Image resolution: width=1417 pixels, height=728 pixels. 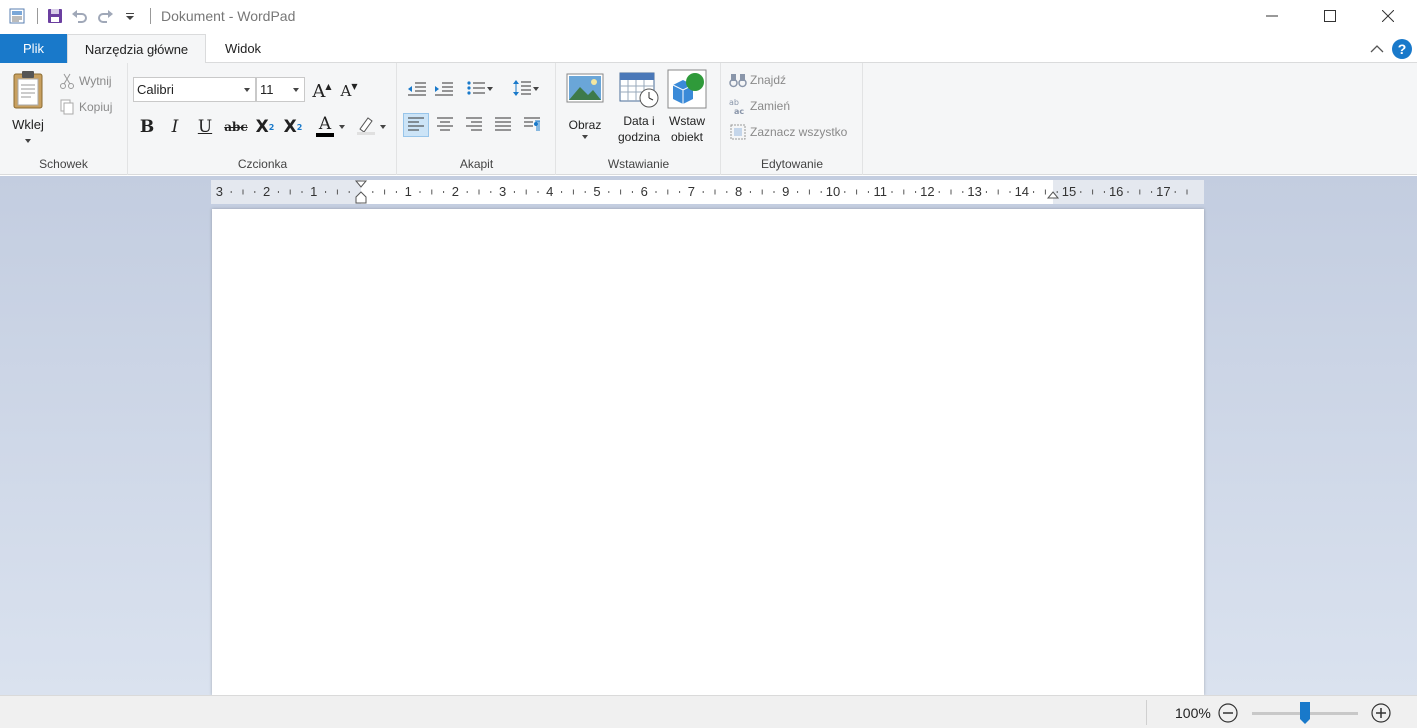 What do you see at coordinates (638, 164) in the screenshot?
I see `insert-group-label: Wstawianie` at bounding box center [638, 164].